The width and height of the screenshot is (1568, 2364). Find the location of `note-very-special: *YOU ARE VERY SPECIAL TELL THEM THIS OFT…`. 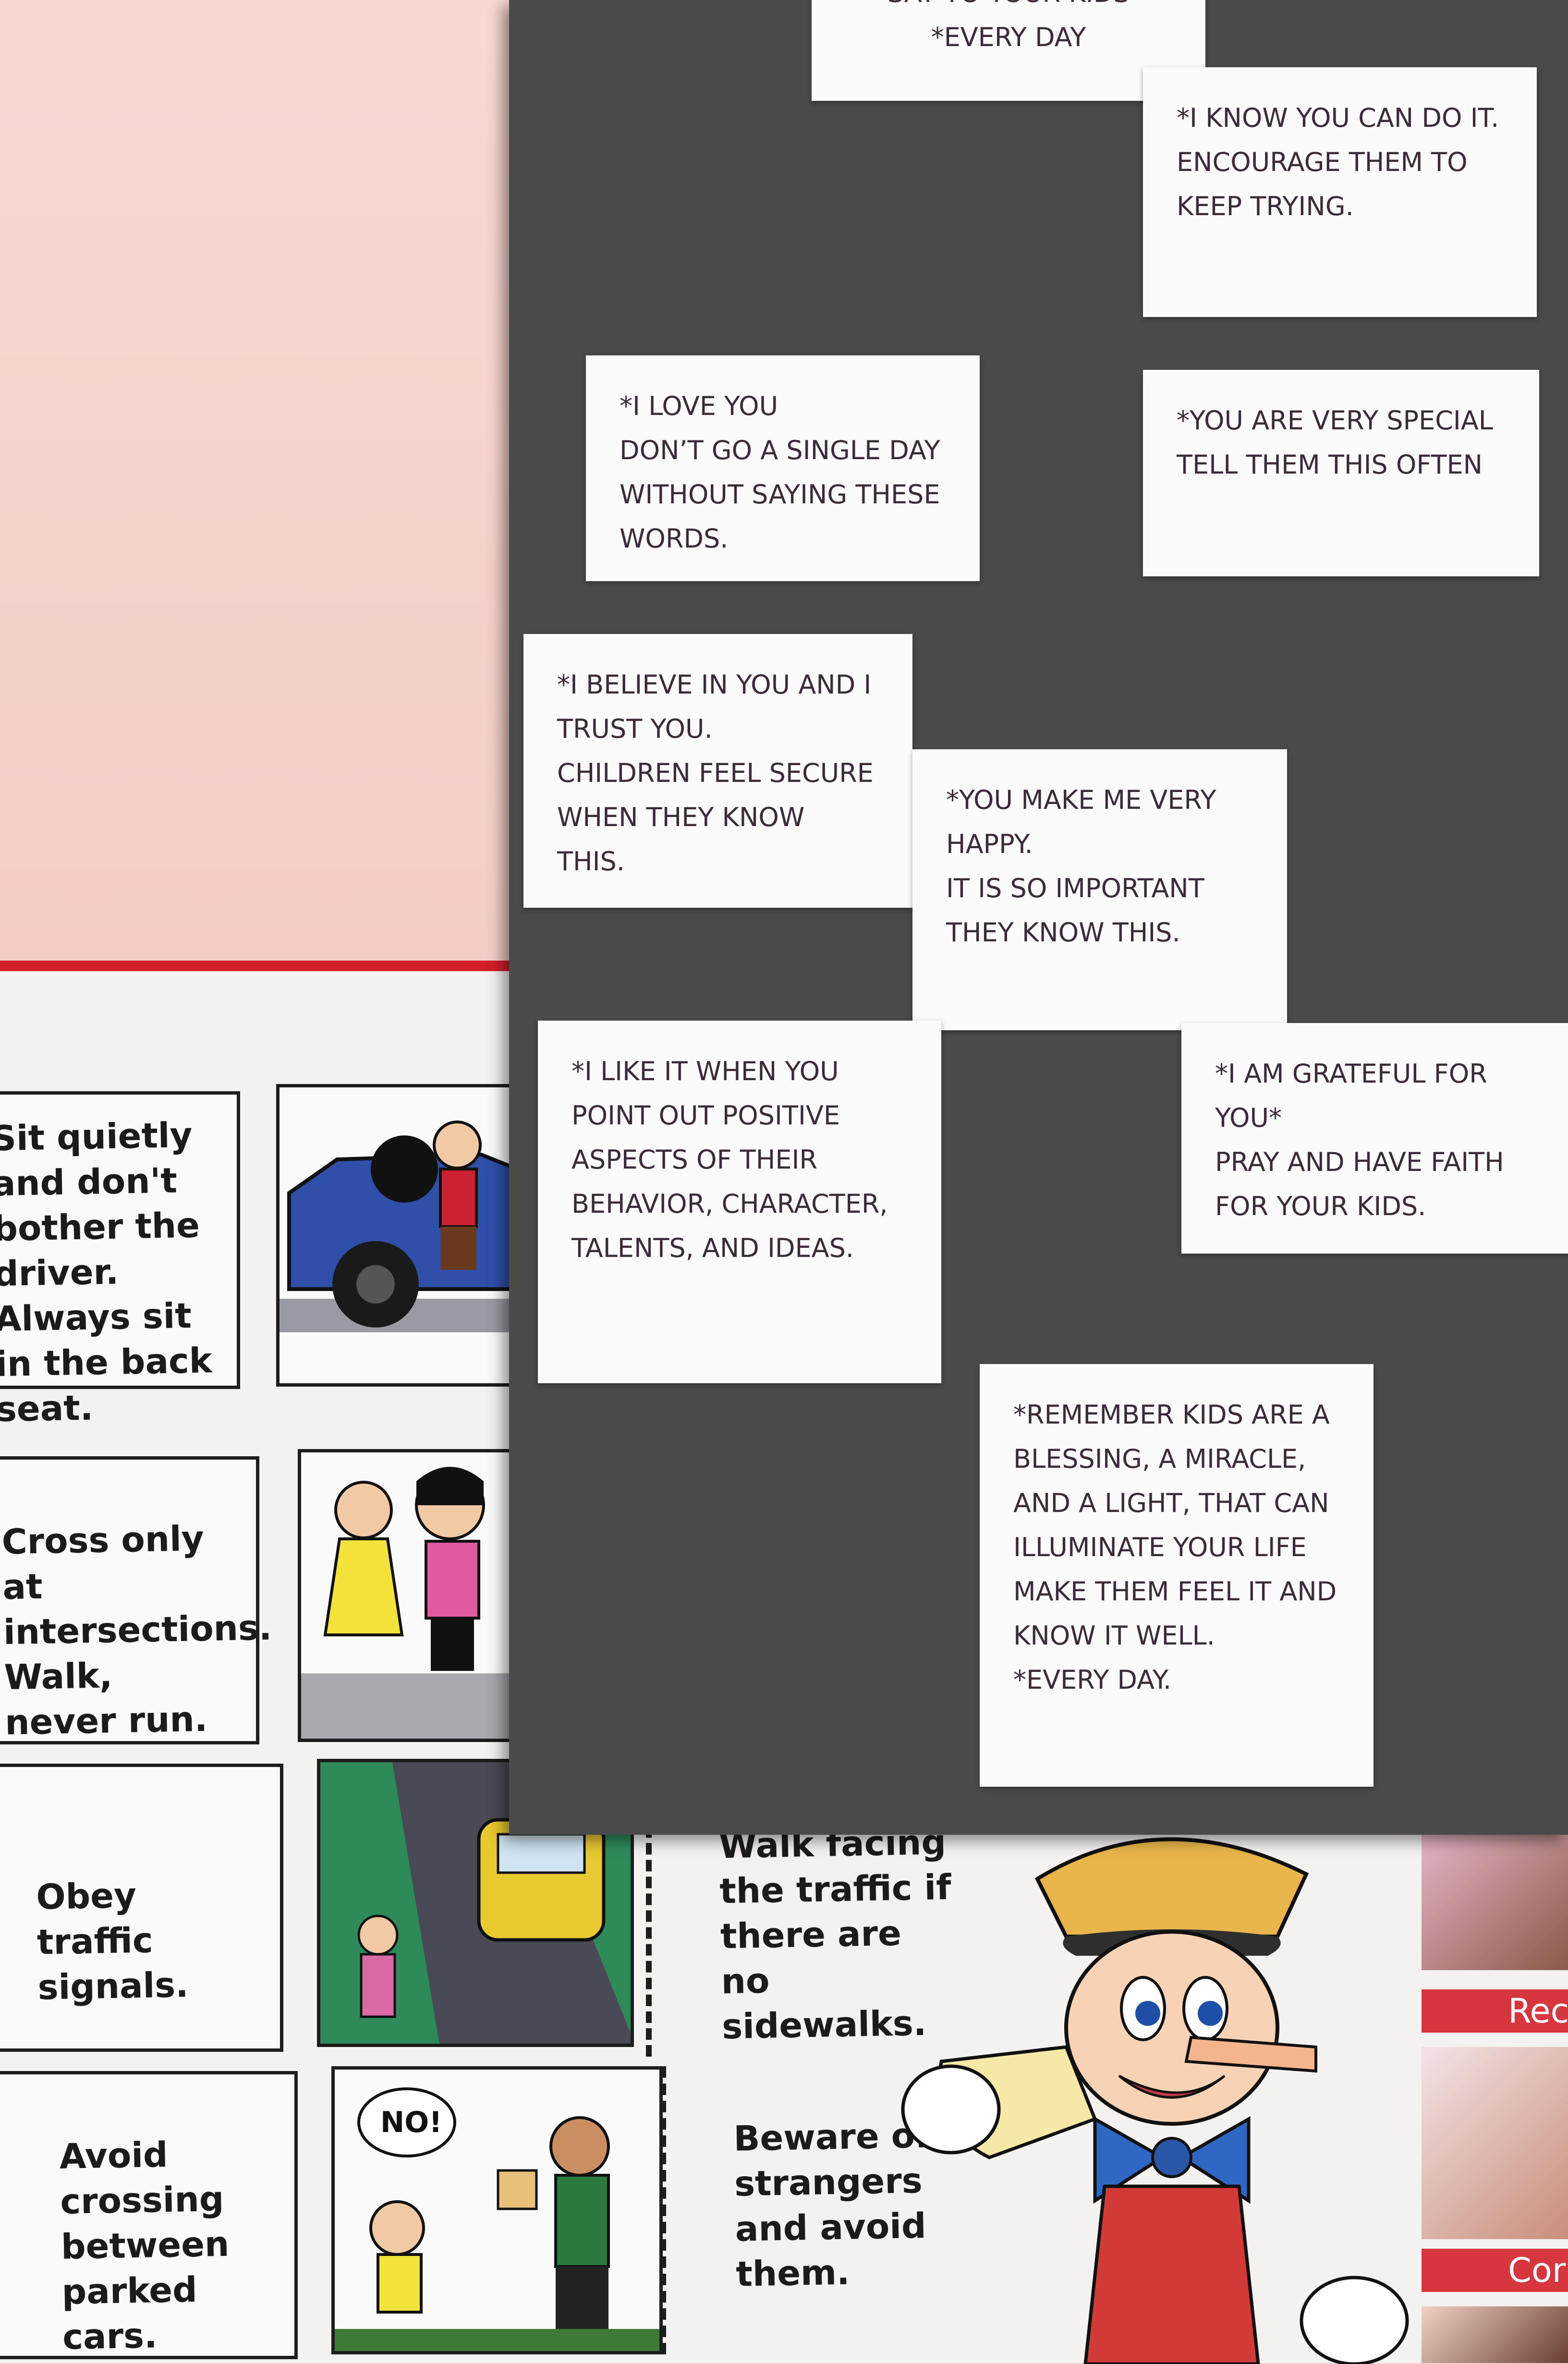

note-very-special: *YOU ARE VERY SPECIAL TELL THEM THIS OFT… is located at coordinates (1341, 473).